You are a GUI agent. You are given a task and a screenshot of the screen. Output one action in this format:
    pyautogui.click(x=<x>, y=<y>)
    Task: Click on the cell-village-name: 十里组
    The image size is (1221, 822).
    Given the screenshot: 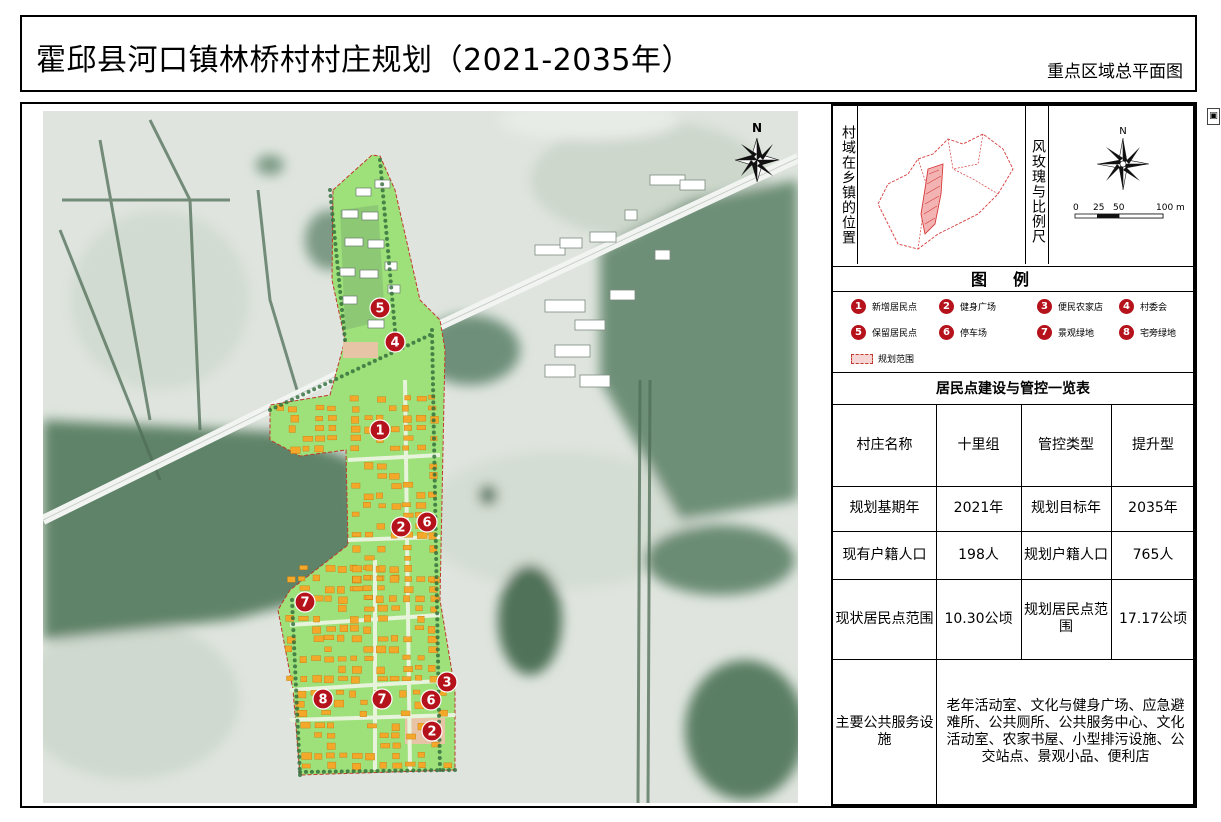 What is the action you would take?
    pyautogui.click(x=978, y=444)
    